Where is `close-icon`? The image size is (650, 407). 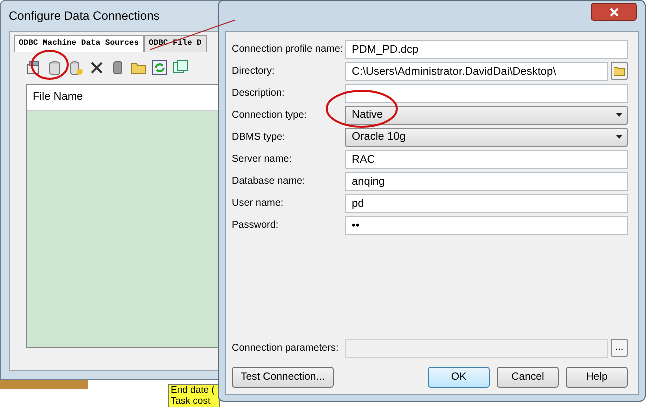 close-icon is located at coordinates (614, 12).